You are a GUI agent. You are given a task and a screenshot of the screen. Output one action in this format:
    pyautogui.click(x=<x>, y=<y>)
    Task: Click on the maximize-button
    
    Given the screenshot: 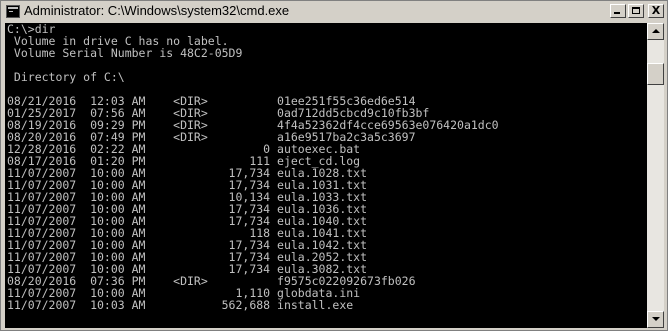 What is the action you would take?
    pyautogui.click(x=636, y=11)
    